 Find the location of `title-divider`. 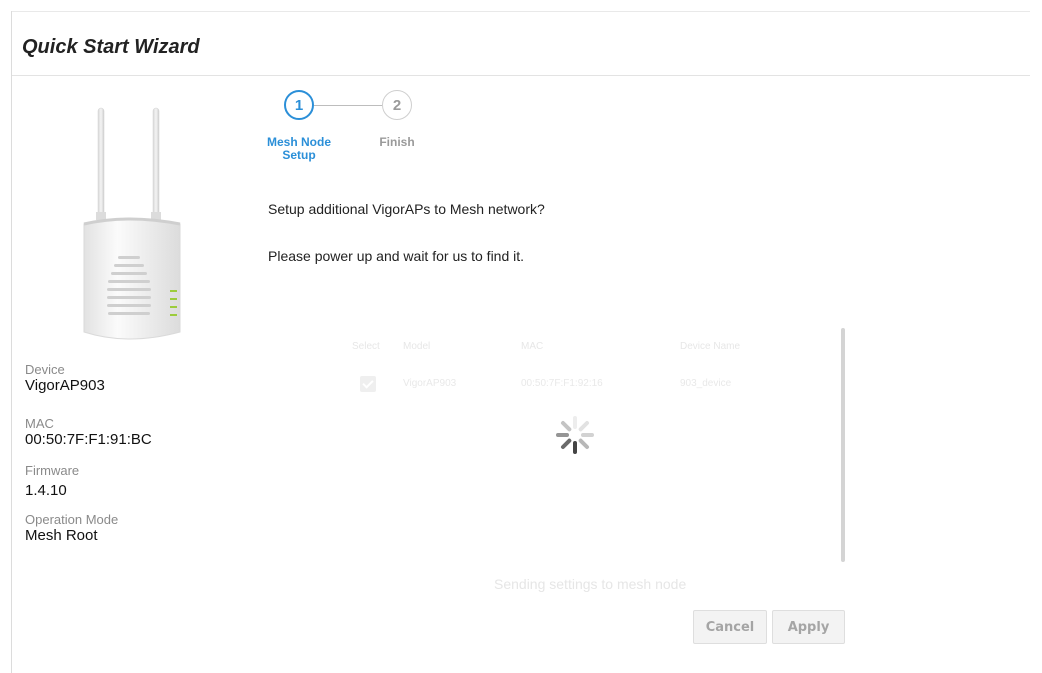

title-divider is located at coordinates (521, 75).